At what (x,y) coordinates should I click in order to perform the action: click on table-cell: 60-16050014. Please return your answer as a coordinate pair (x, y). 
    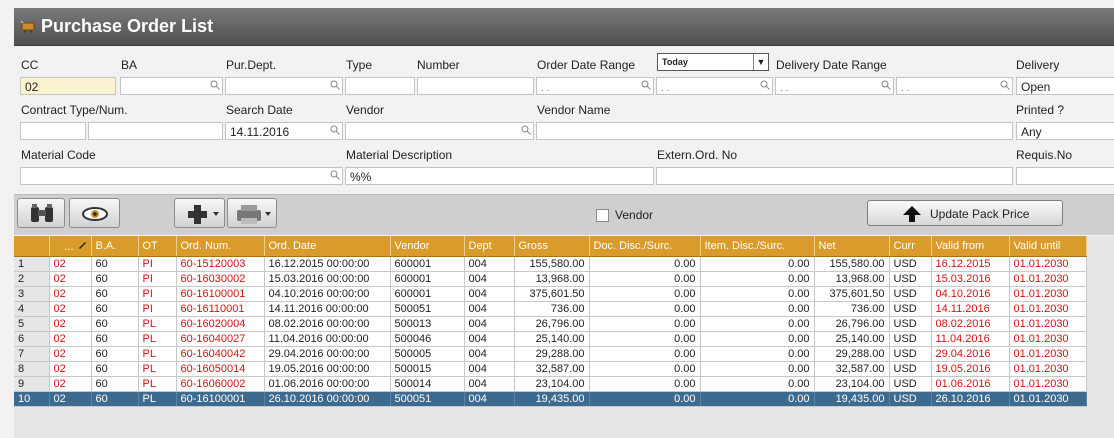
    Looking at the image, I should click on (220, 369).